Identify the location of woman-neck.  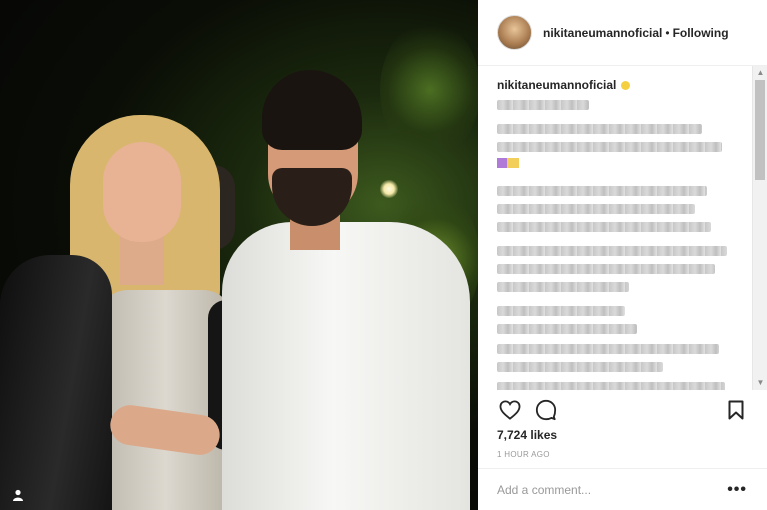
(142, 260).